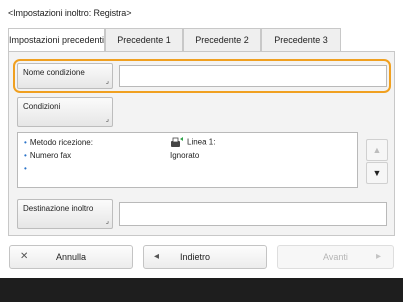  I want to click on condition-name-label: Nome condizione, so click(54, 72).